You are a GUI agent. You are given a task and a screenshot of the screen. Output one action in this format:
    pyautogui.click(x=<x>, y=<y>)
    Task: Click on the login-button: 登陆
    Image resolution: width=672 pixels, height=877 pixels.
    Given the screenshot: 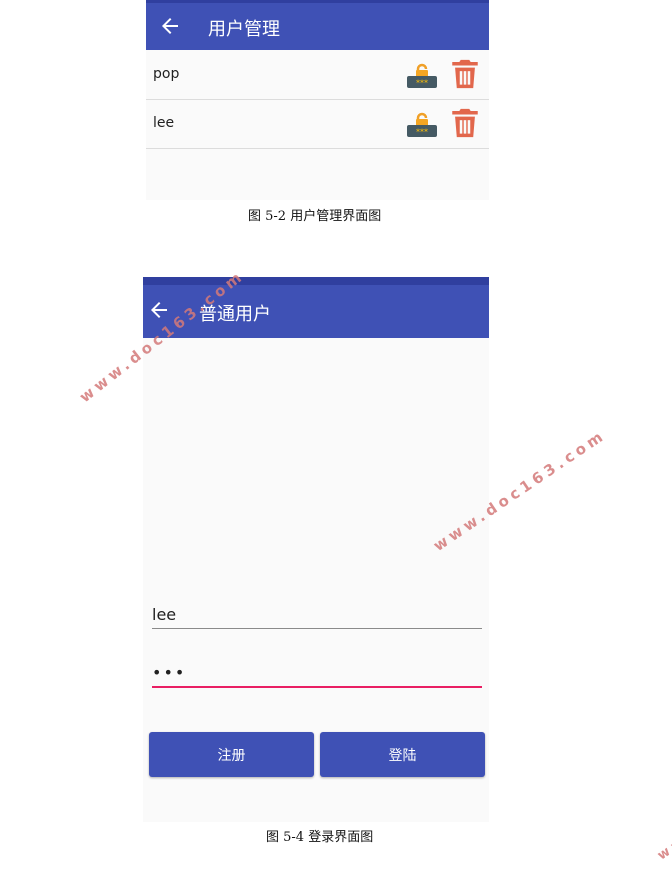 What is the action you would take?
    pyautogui.click(x=402, y=754)
    